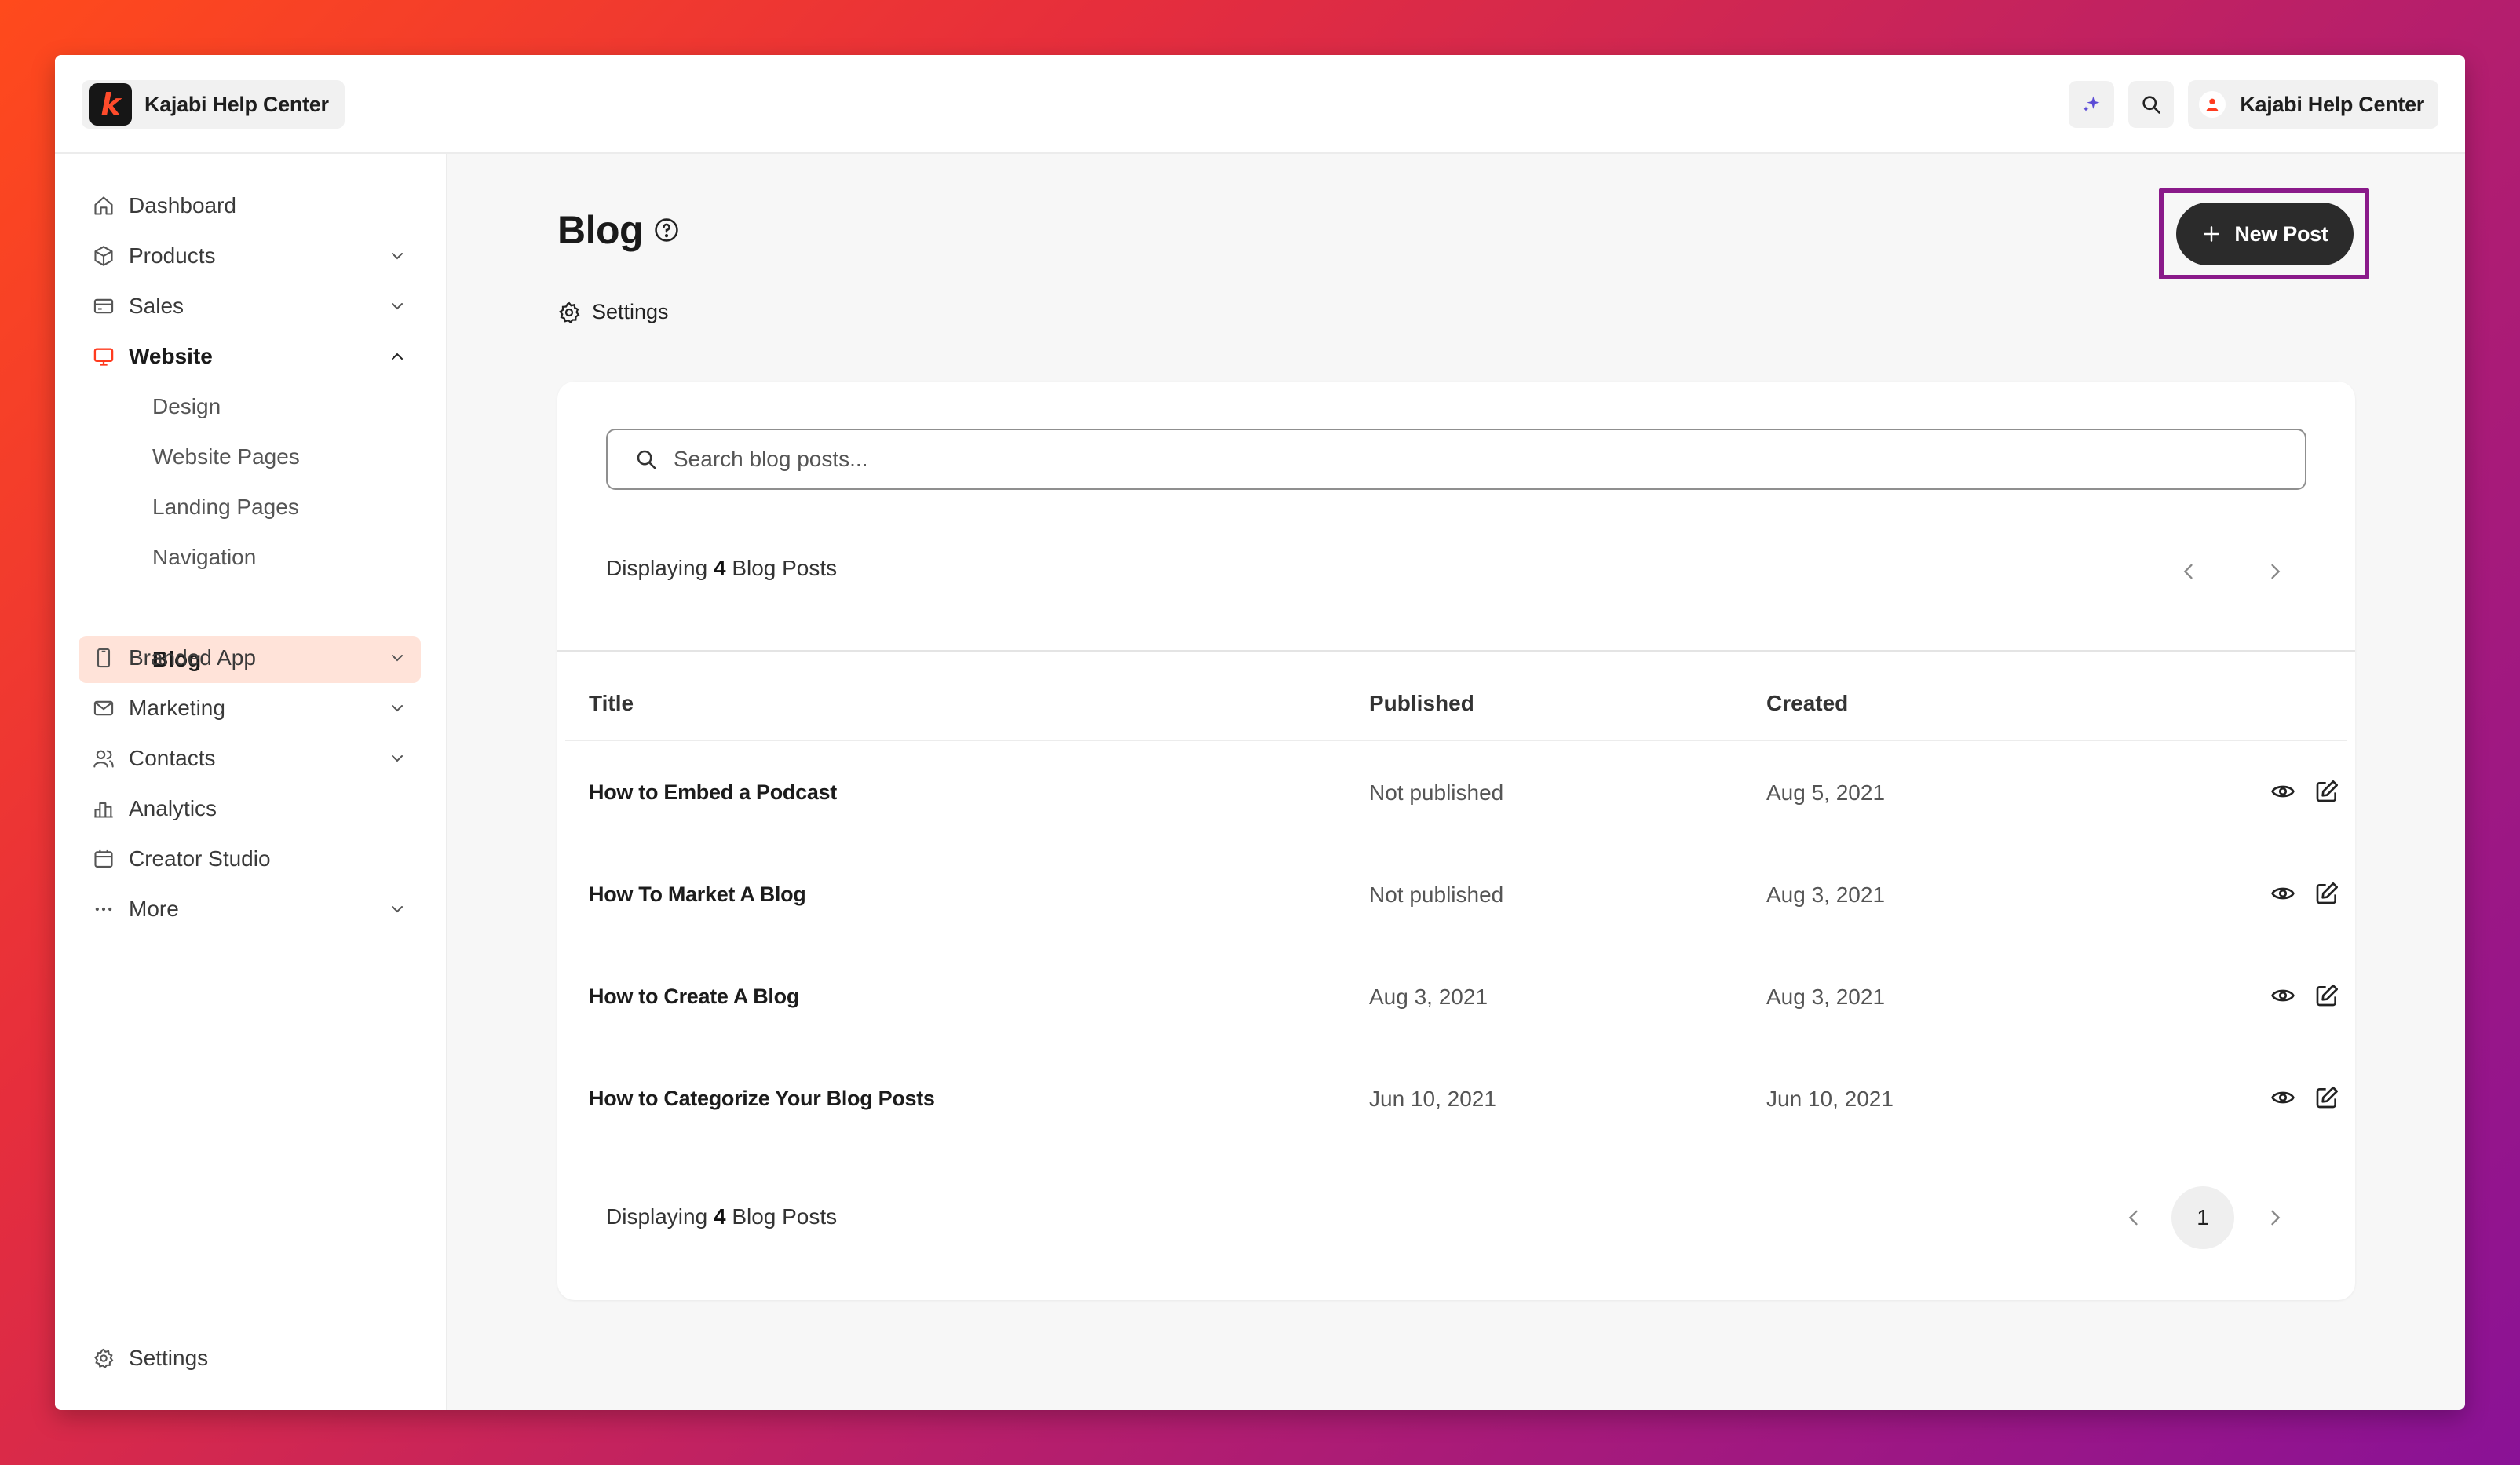  I want to click on display-prefix: Displaying, so click(657, 568).